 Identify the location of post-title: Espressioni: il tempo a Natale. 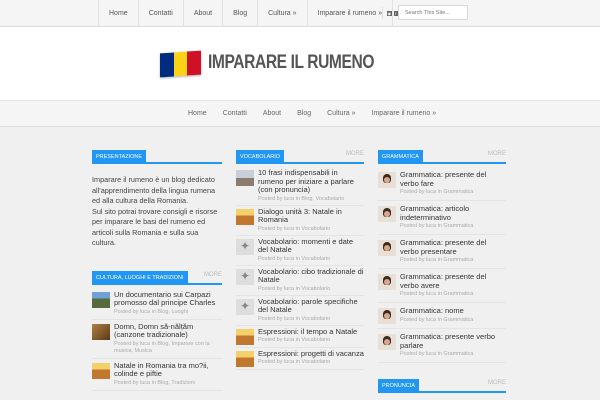
(311, 332).